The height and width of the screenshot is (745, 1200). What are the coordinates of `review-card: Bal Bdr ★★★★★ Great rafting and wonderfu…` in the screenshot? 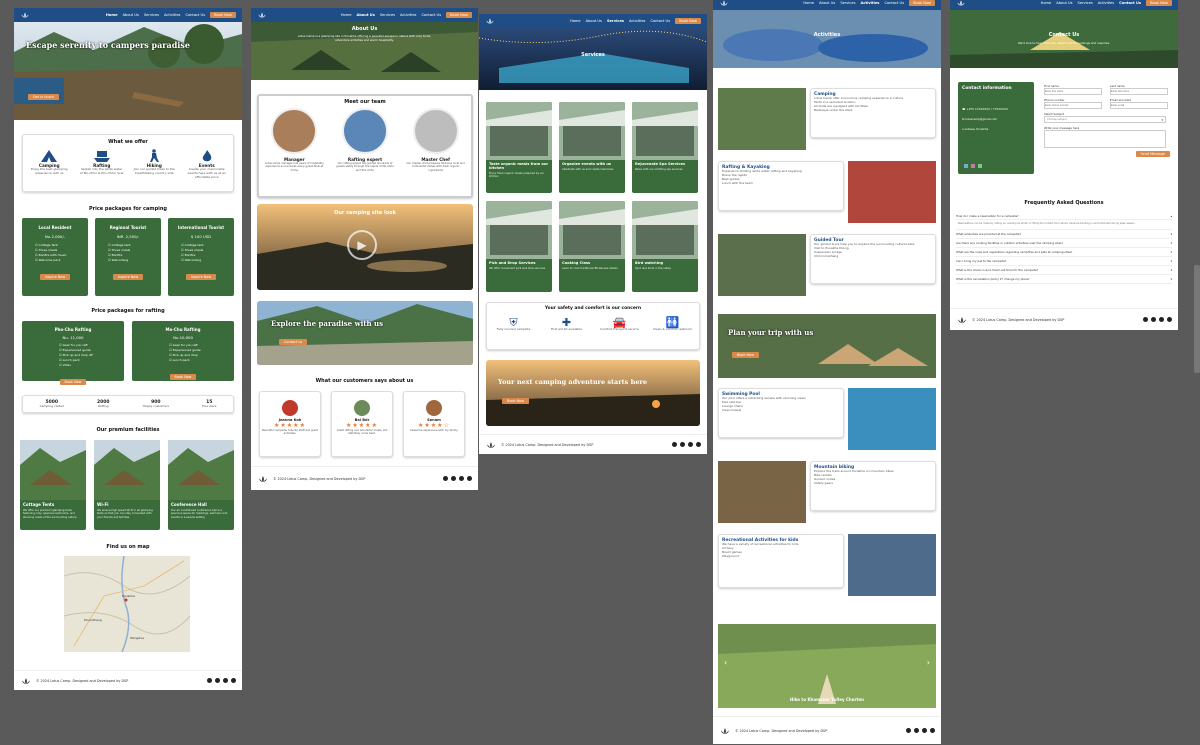 It's located at (362, 424).